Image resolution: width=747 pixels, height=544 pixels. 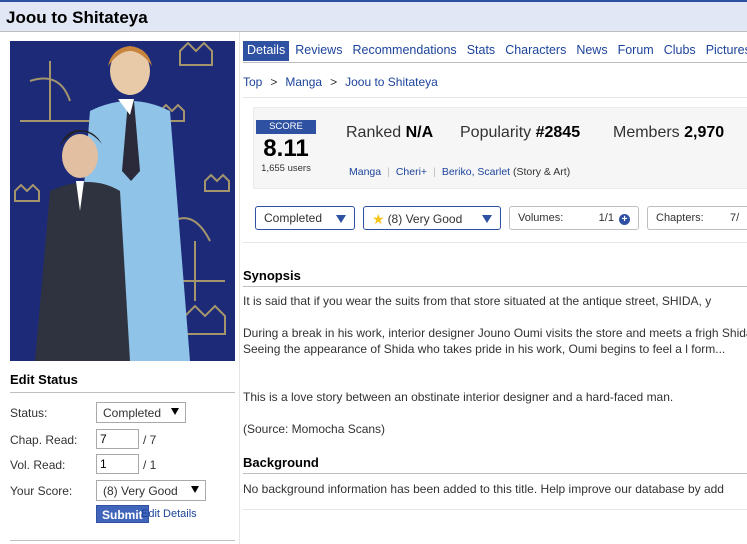 I want to click on vol-read-input, so click(x=117, y=464).